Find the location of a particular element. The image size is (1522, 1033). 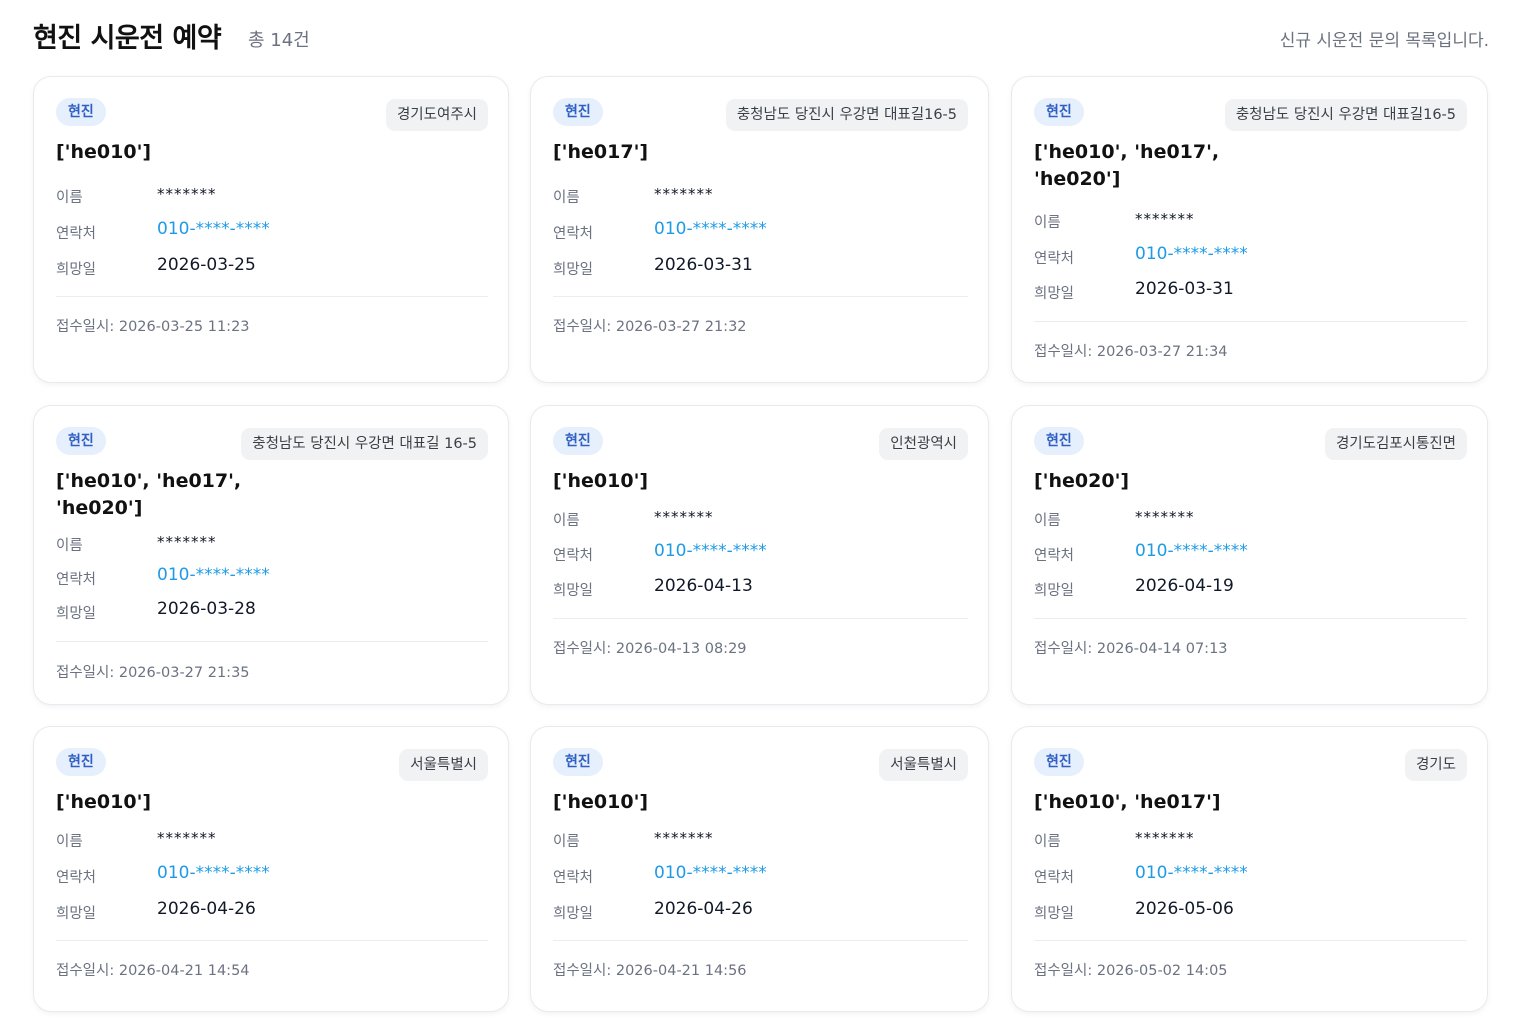

page-subtitle: 신규 시운전 문의 목록입니다. is located at coordinates (1384, 41).